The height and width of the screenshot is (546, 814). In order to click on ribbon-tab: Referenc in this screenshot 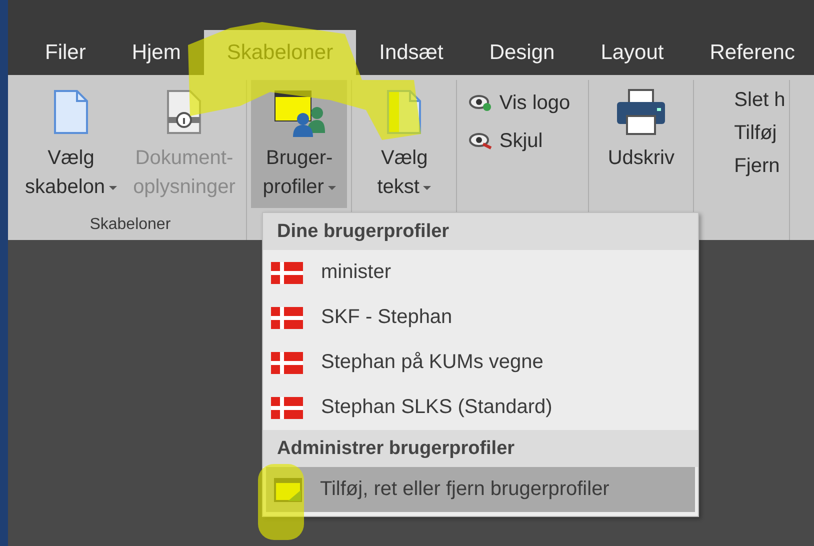, I will do `click(750, 52)`.